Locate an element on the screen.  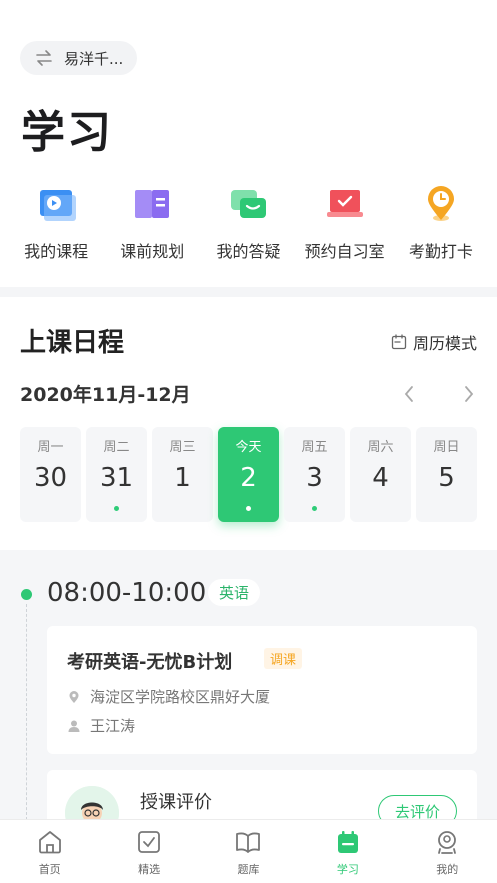
section-divider is located at coordinates (248, 292).